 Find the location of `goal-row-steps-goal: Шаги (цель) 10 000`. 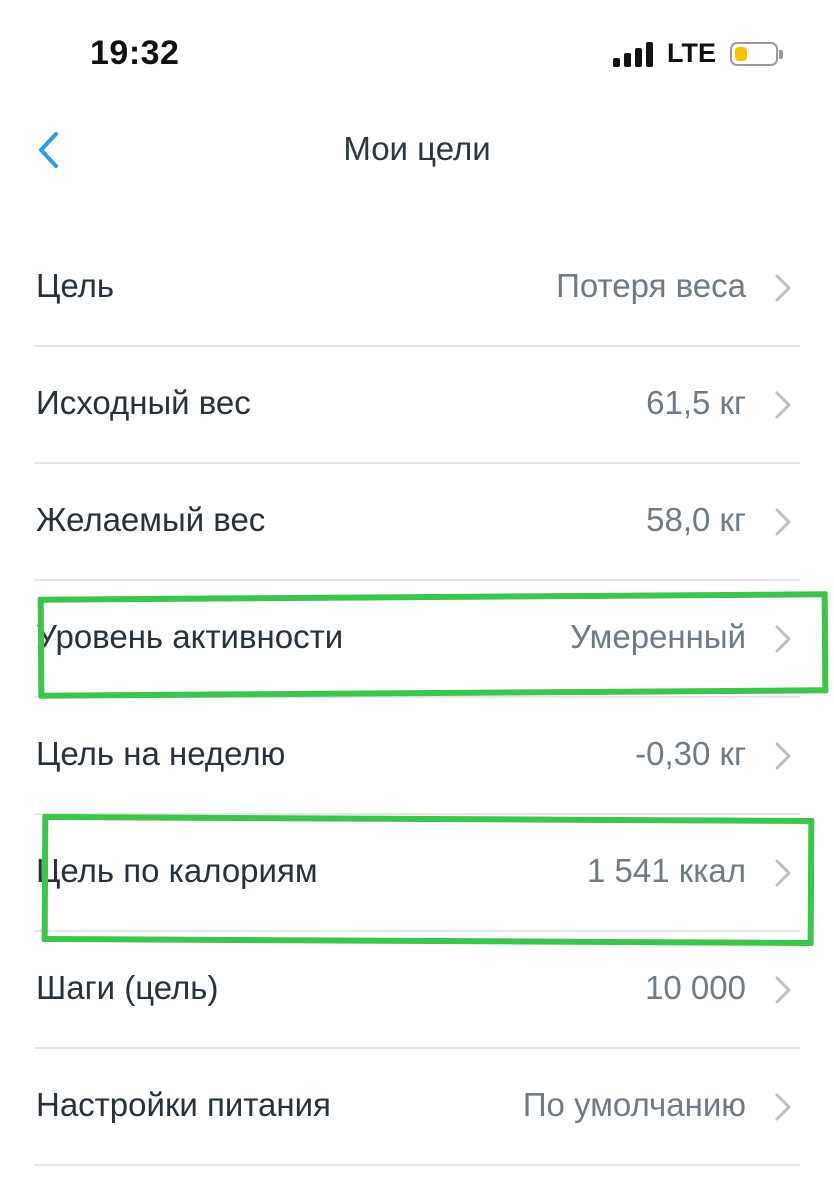

goal-row-steps-goal: Шаги (цель) 10 000 is located at coordinates (417, 990).